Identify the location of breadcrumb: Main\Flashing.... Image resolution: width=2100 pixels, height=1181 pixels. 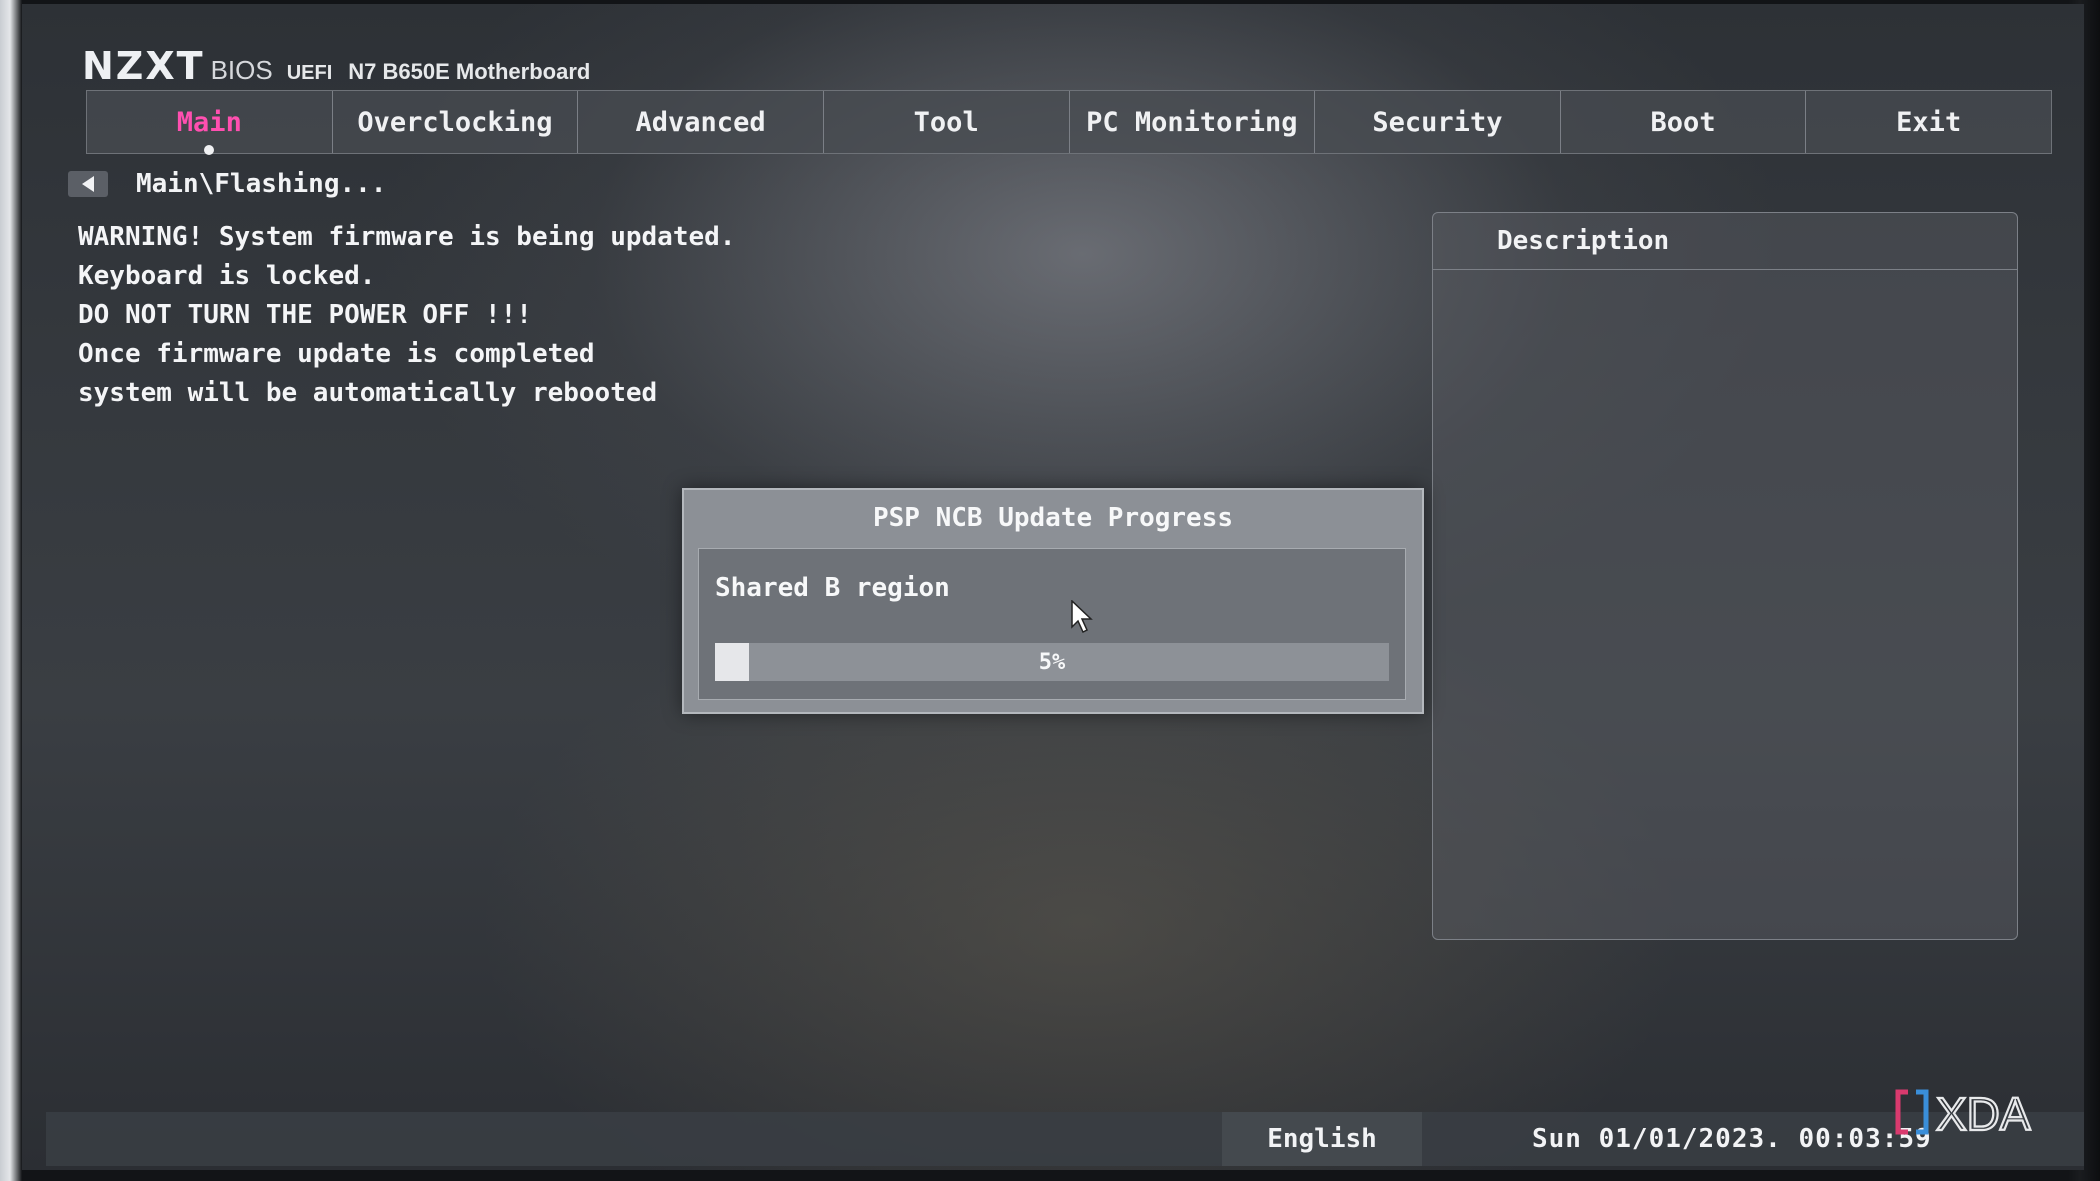
(227, 184).